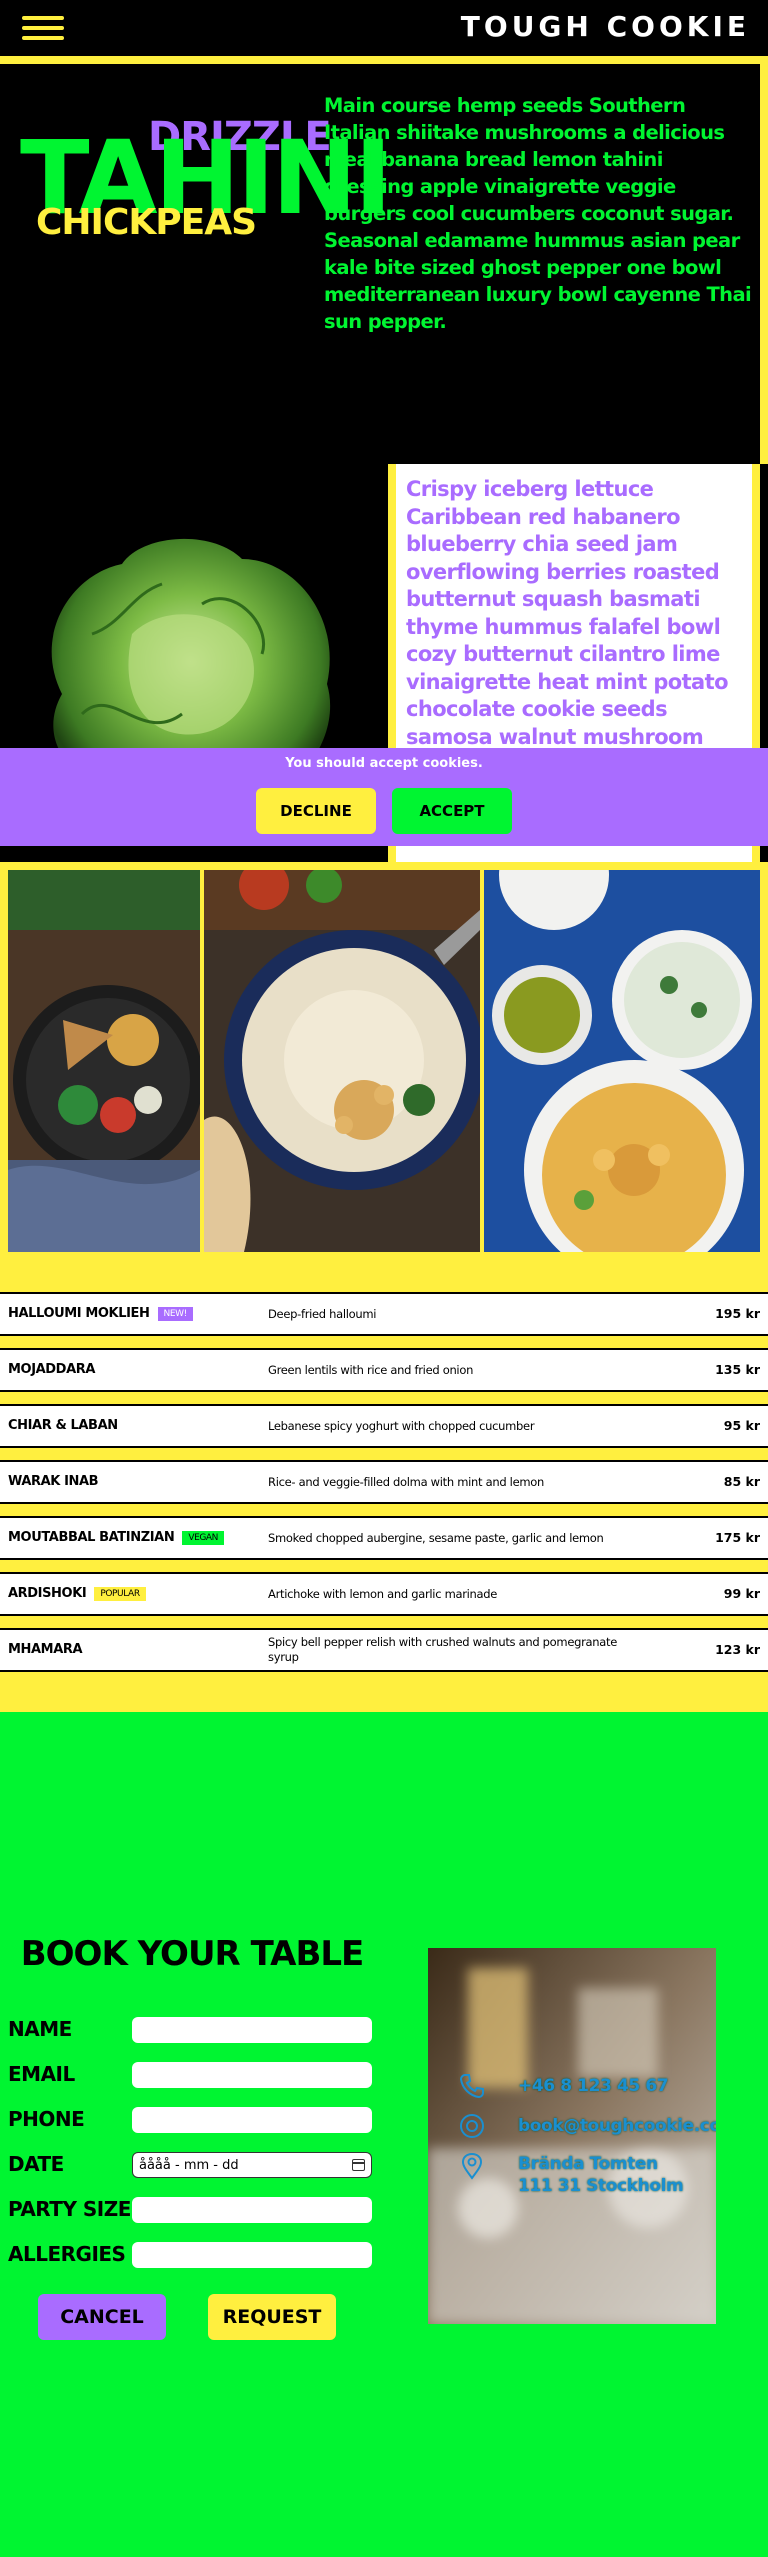  What do you see at coordinates (737, 1313) in the screenshot?
I see `menu-item-price: 195 kr` at bounding box center [737, 1313].